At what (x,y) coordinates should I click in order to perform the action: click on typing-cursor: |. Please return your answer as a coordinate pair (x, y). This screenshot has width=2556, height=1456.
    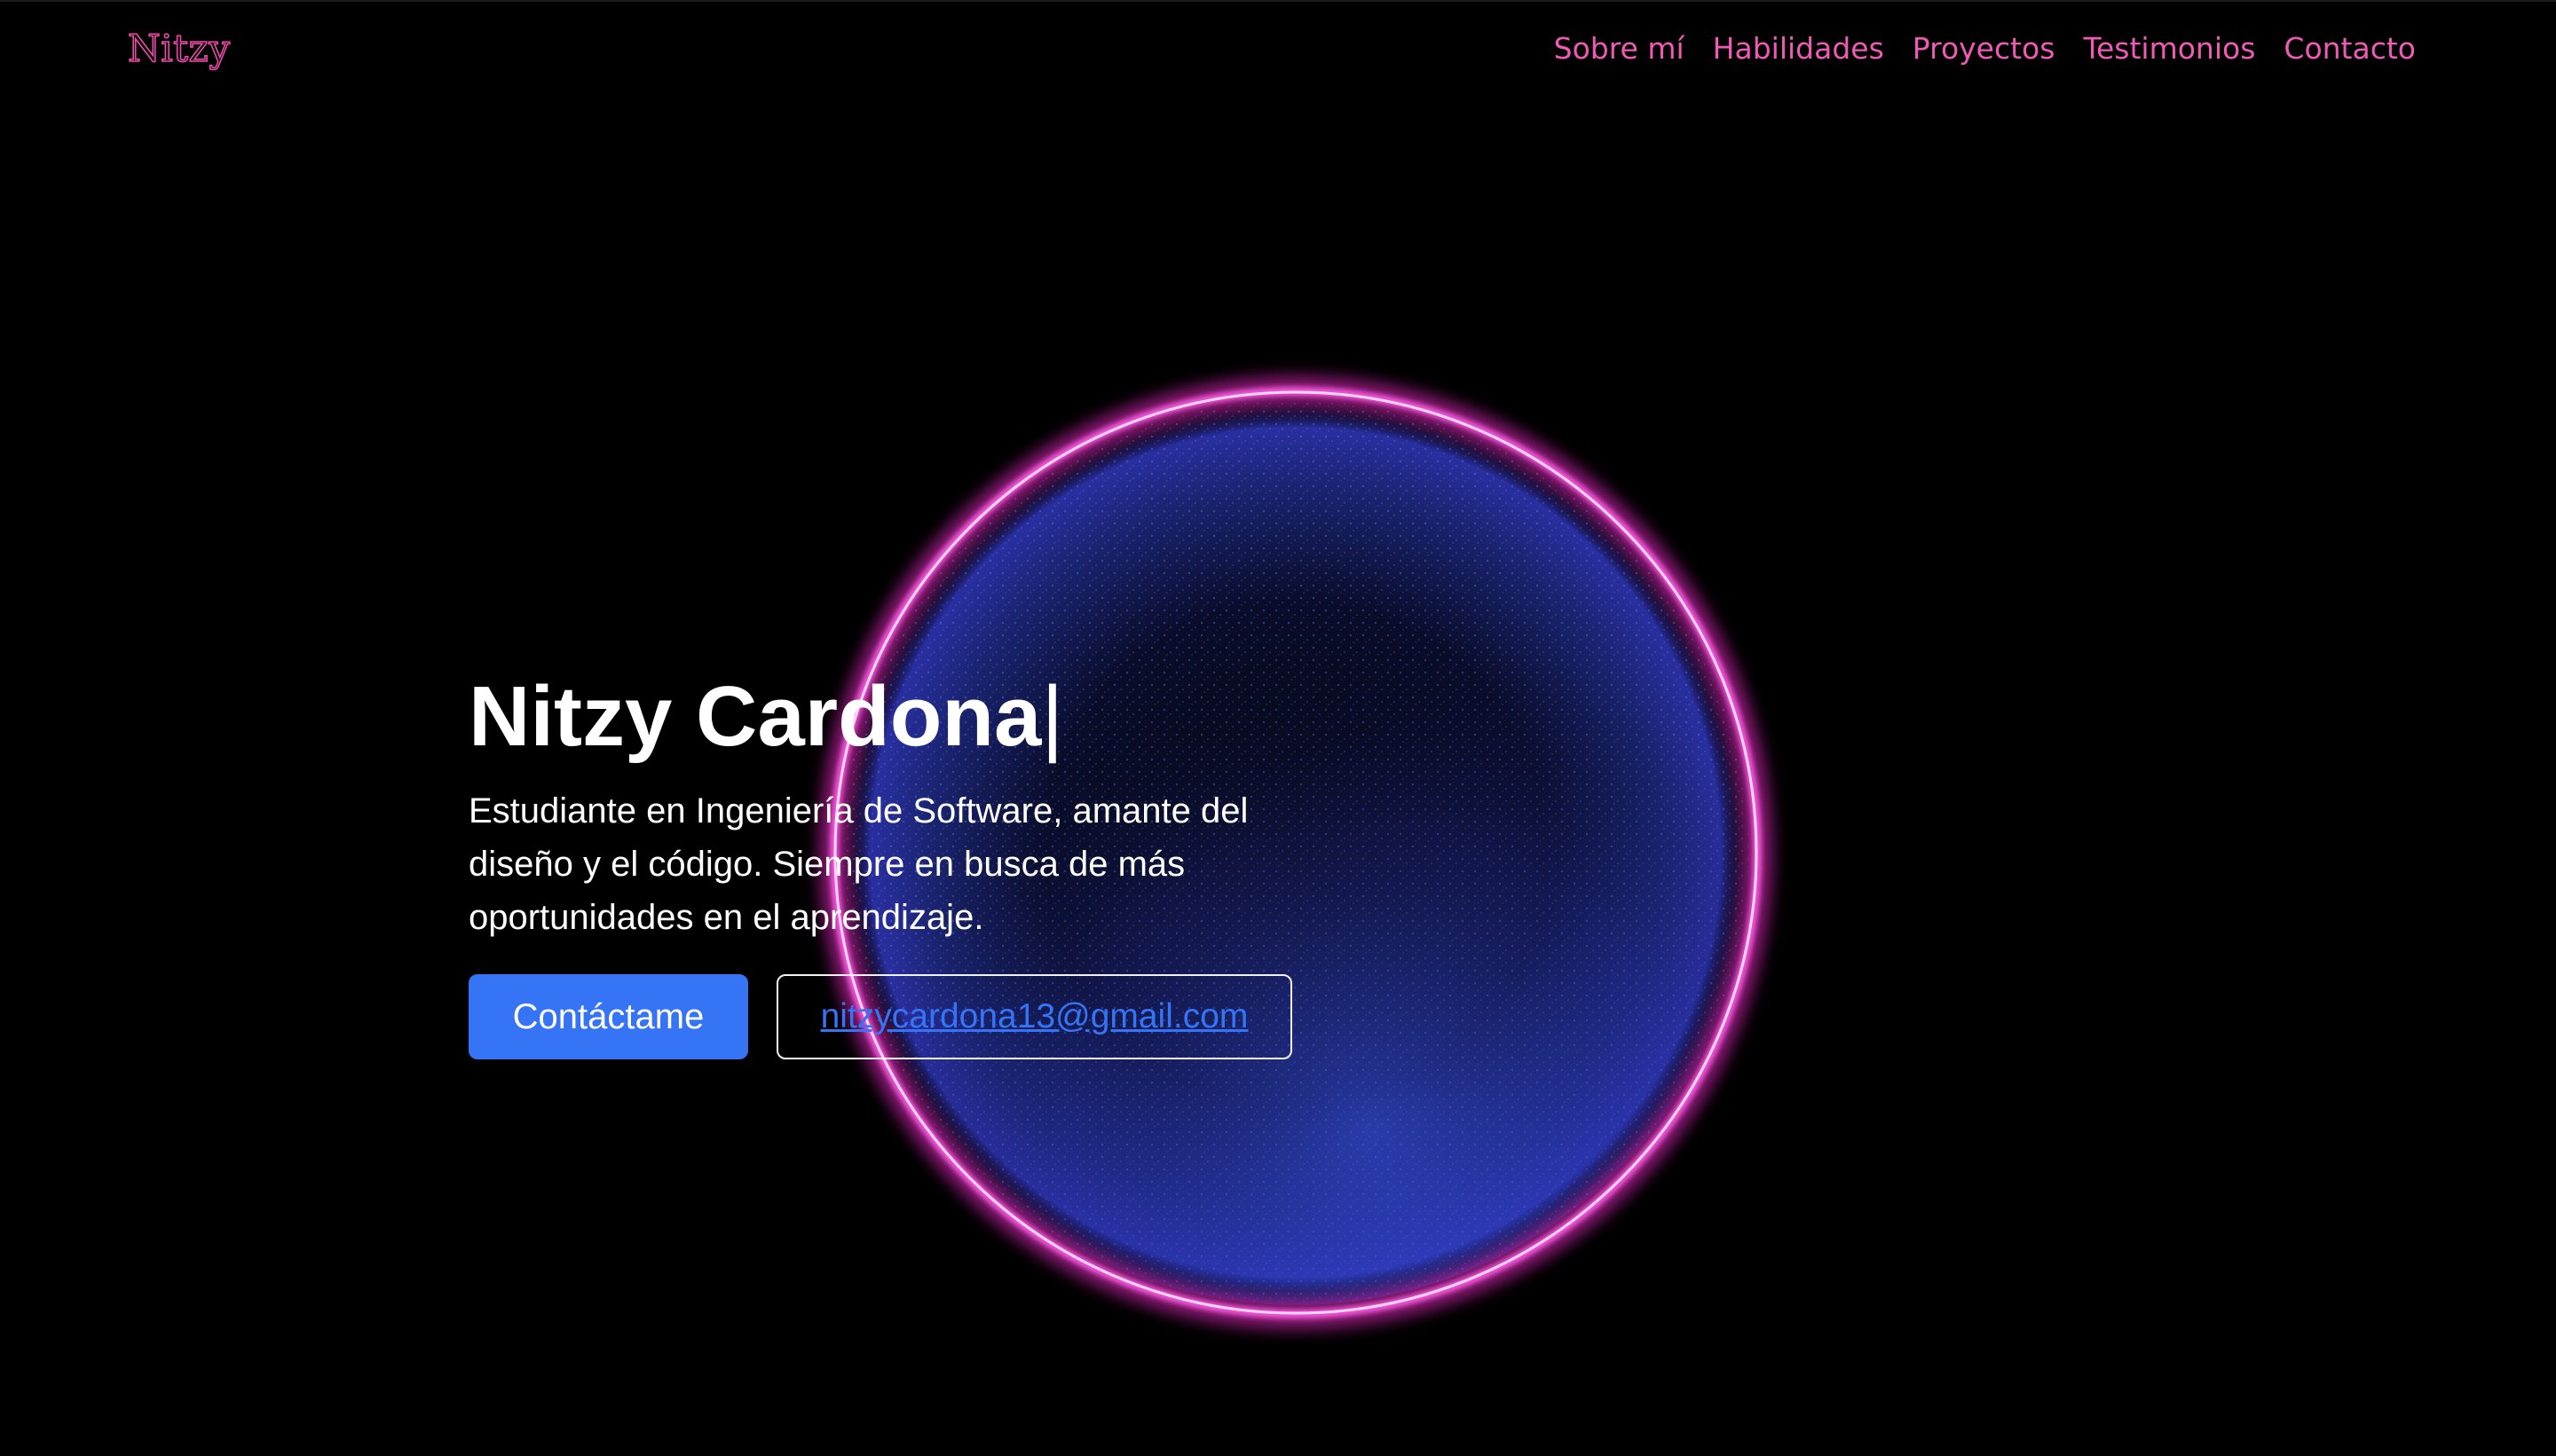
    Looking at the image, I should click on (1052, 716).